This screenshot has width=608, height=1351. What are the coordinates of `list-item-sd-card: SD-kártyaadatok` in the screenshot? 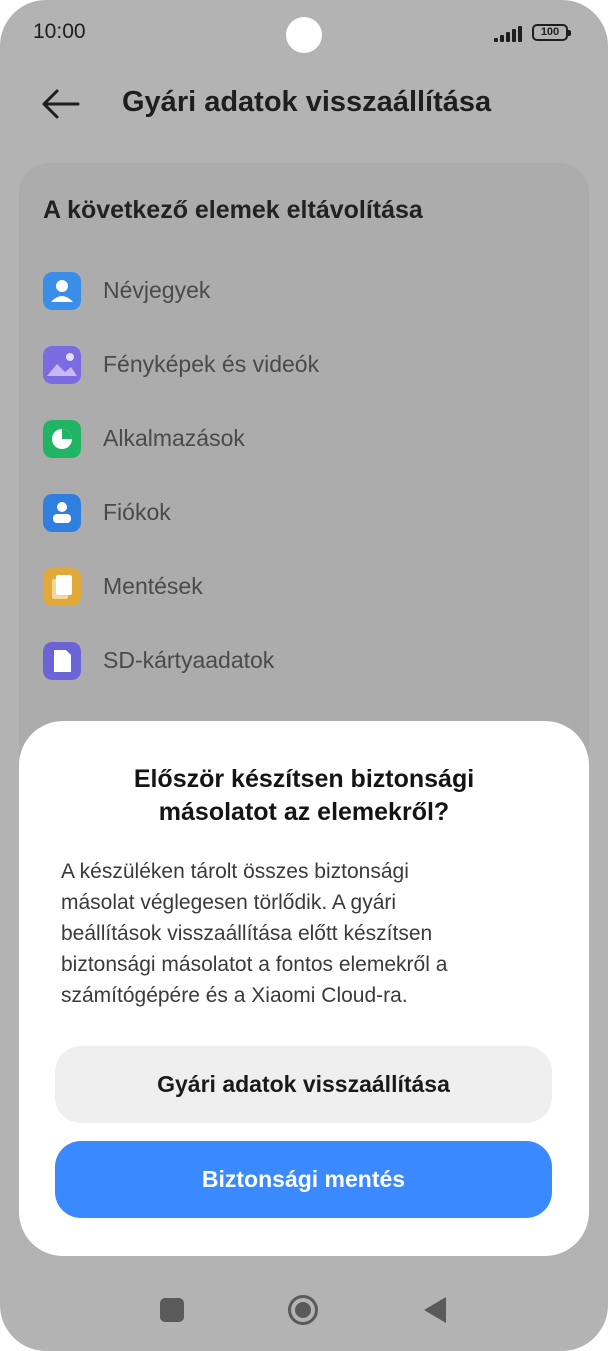 It's located at (273, 662).